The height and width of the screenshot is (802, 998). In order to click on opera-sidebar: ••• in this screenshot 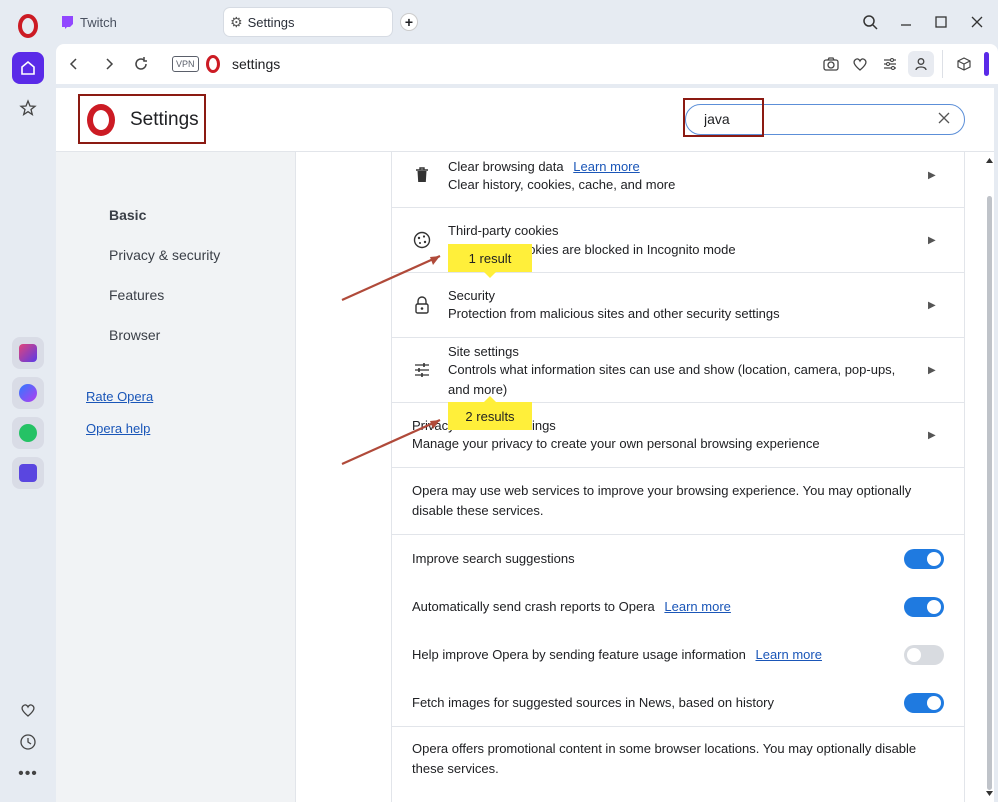, I will do `click(26, 401)`.